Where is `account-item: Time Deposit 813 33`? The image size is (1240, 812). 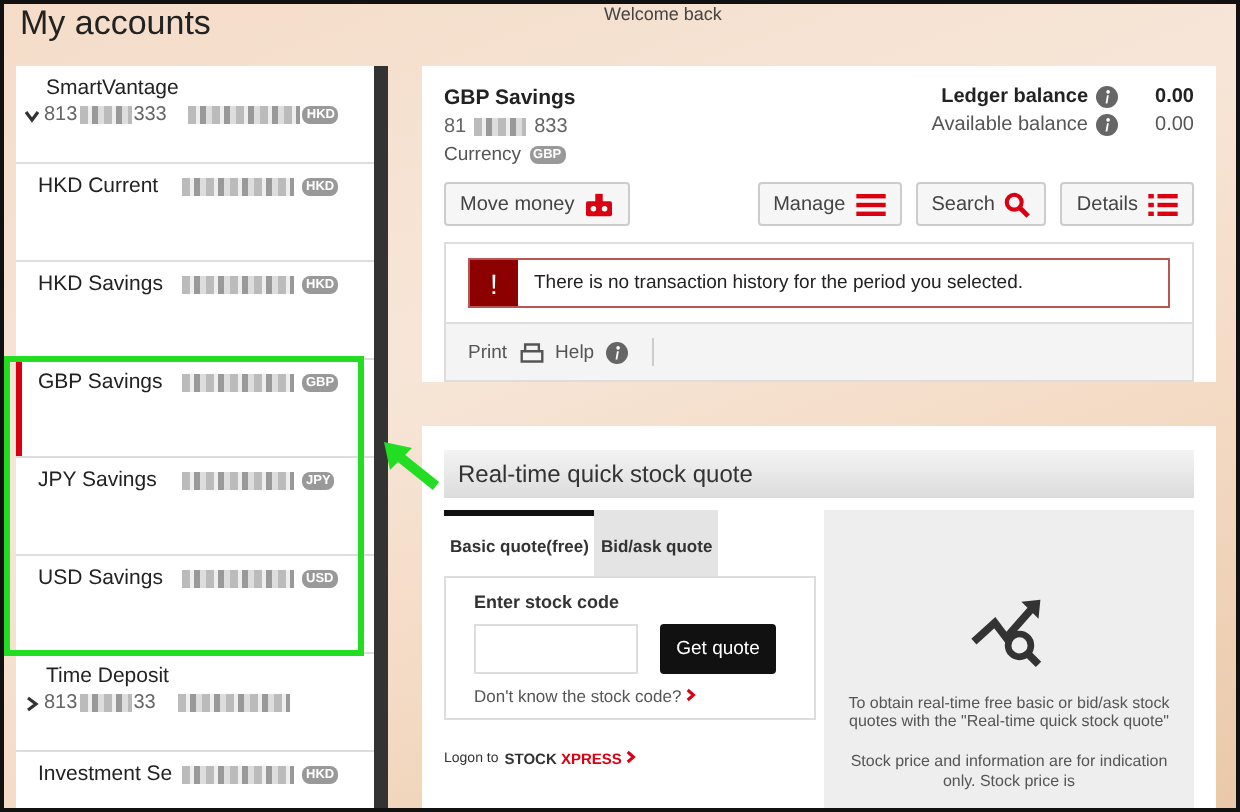
account-item: Time Deposit 813 33 is located at coordinates (195, 703).